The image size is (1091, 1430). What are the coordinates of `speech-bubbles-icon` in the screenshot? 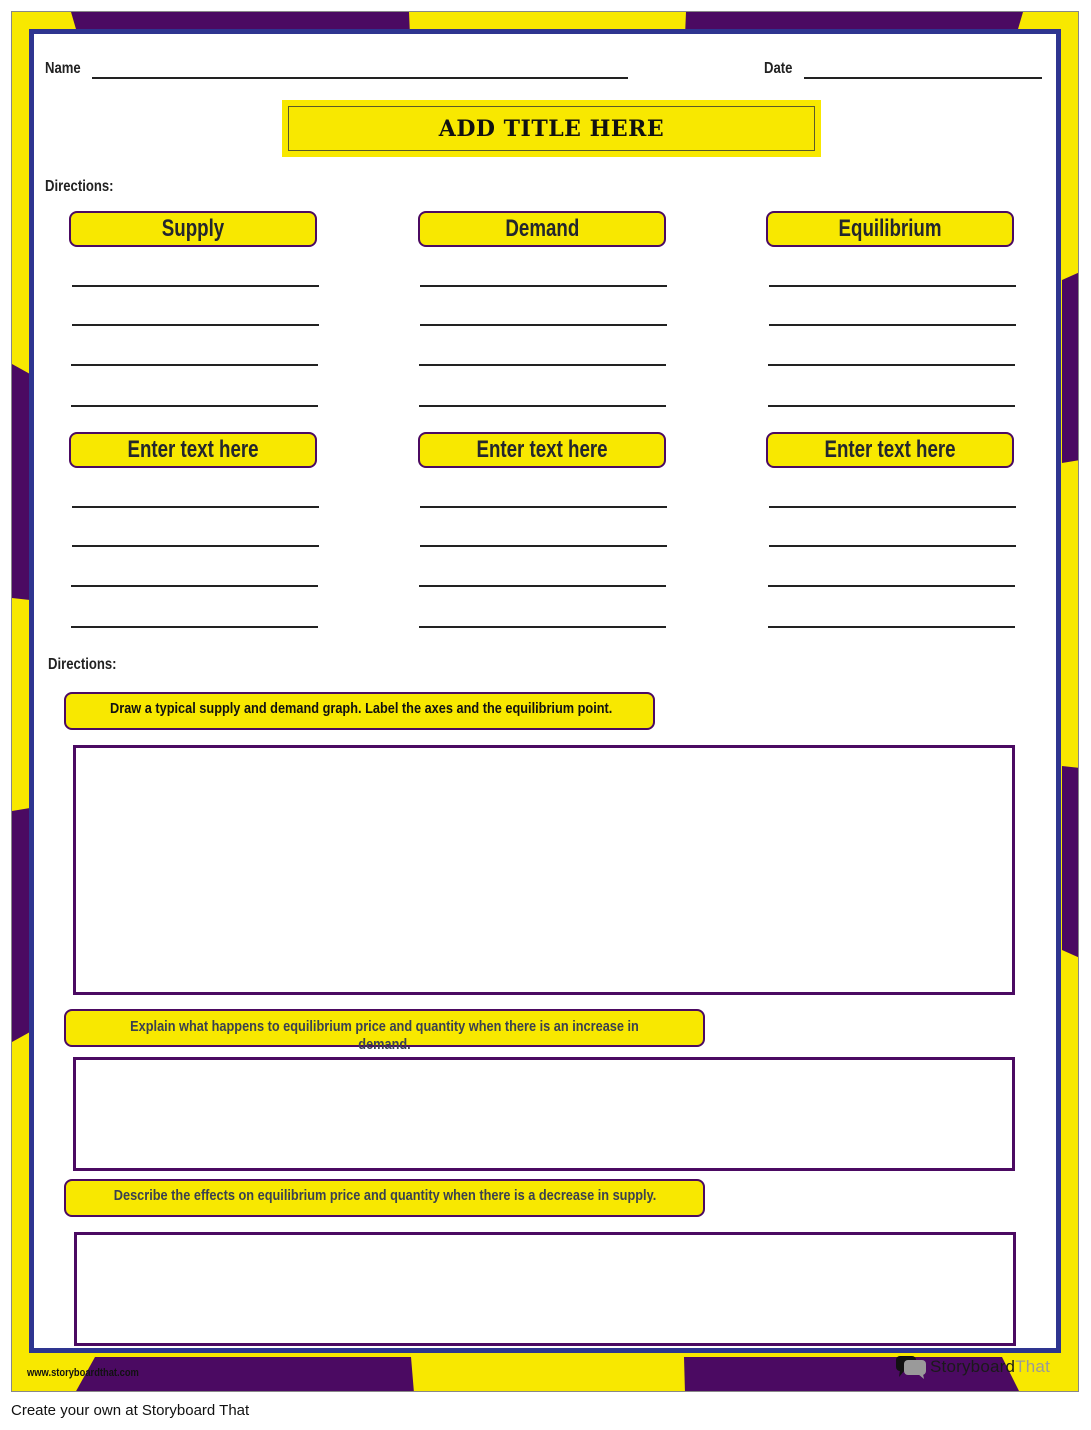 It's located at (911, 1367).